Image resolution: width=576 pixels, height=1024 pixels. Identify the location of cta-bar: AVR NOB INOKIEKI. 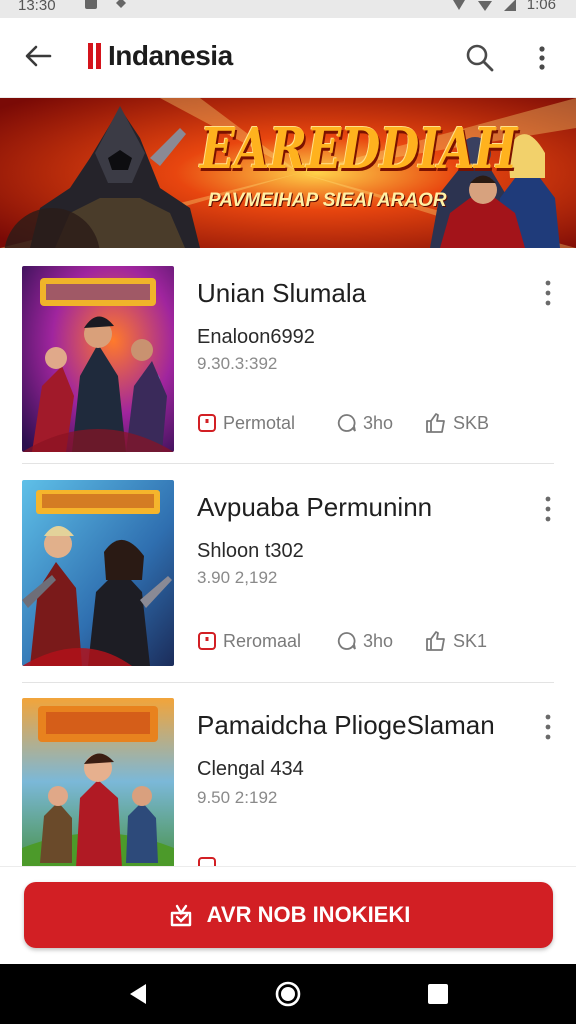
(288, 915).